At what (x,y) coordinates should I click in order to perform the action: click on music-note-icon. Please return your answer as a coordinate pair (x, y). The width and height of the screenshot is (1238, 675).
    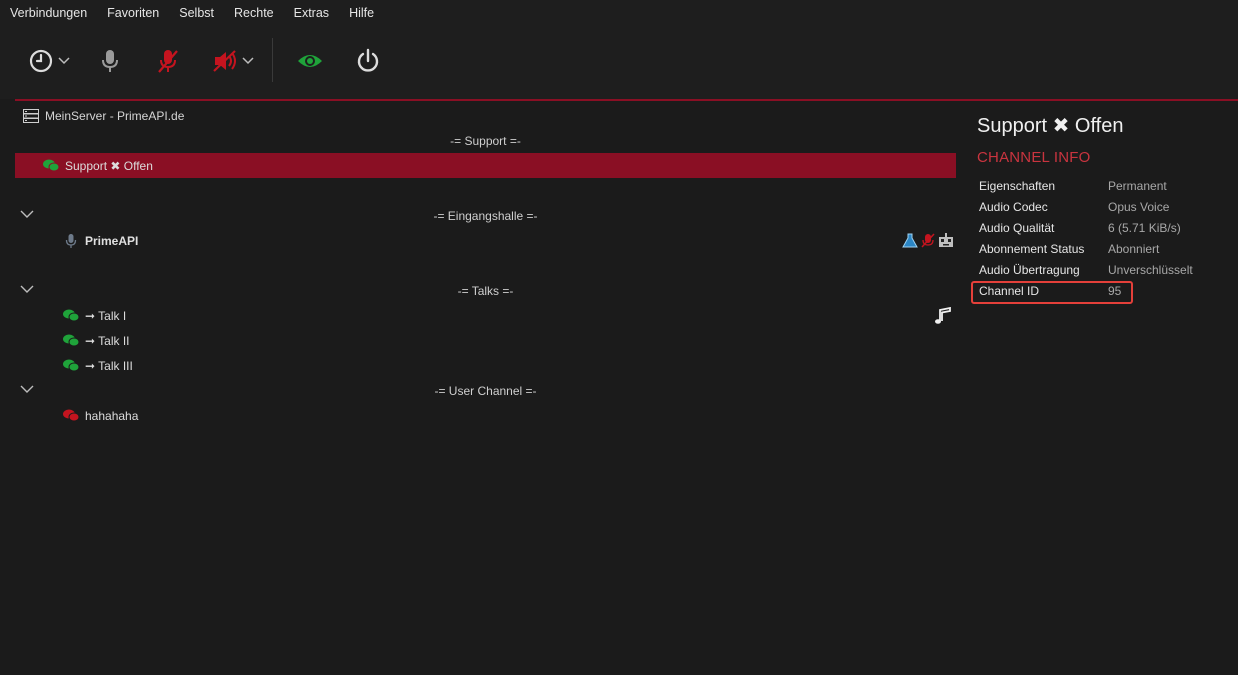
    Looking at the image, I should click on (943, 315).